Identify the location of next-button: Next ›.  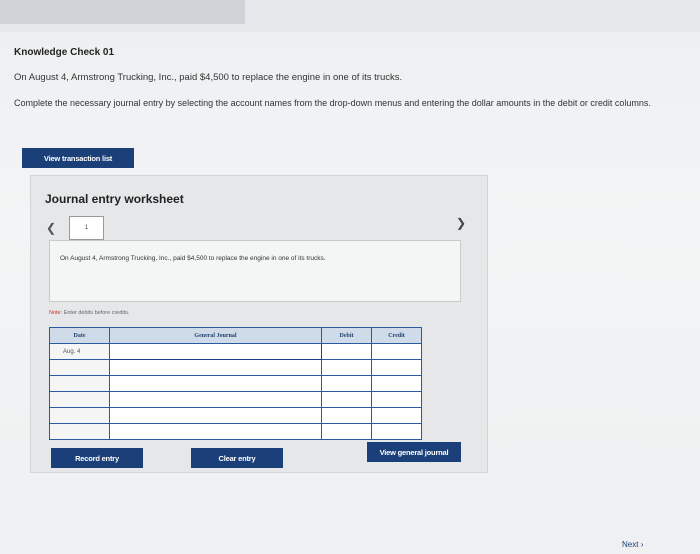
(632, 544).